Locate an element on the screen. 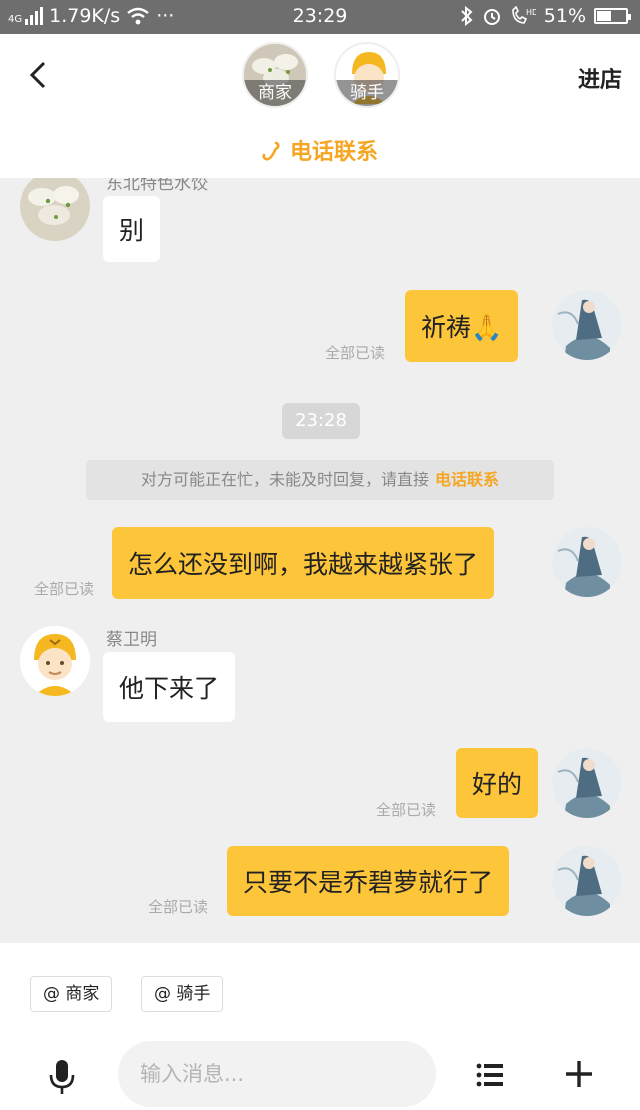 Image resolution: width=640 pixels, height=1110 pixels. battery-icon is located at coordinates (612, 16).